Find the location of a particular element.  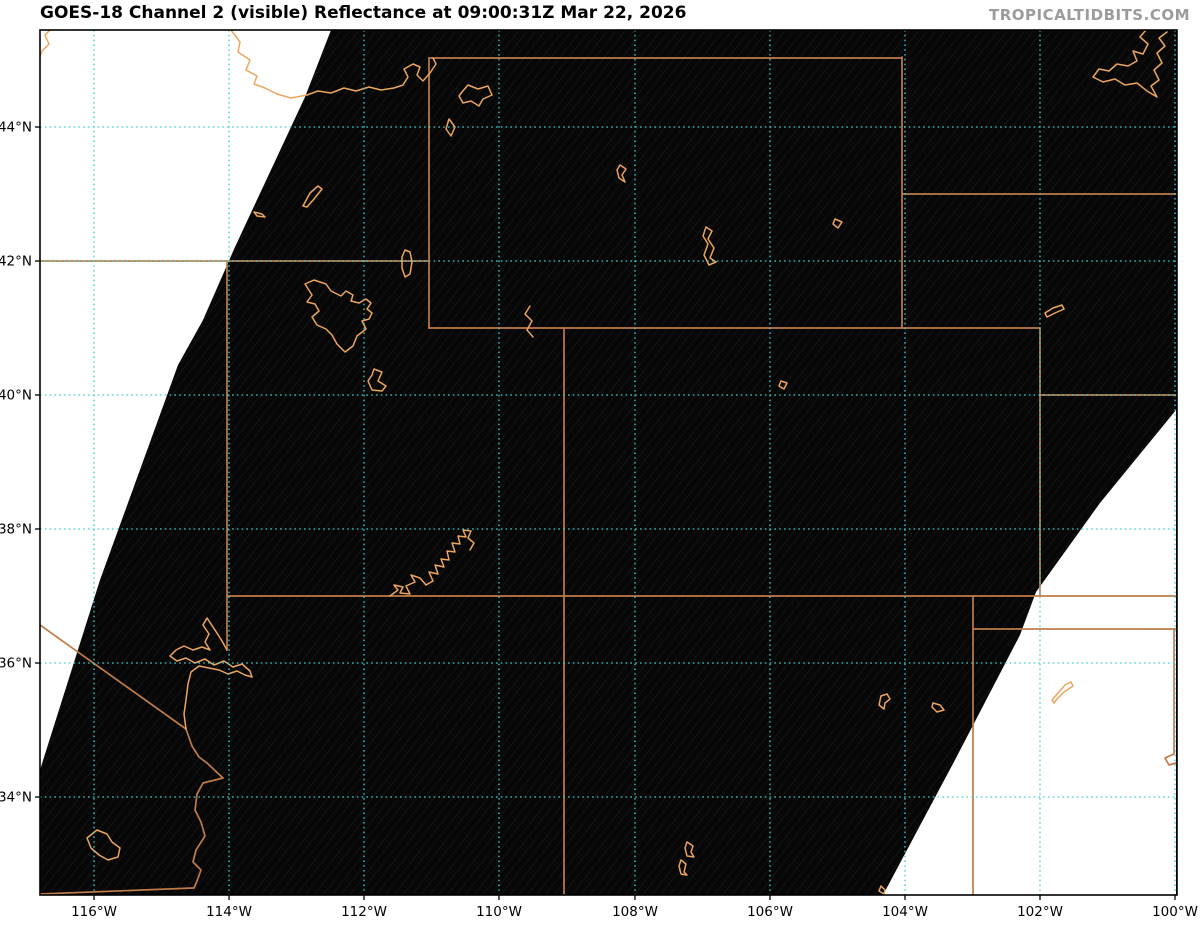

tick-label-lon-106°W: 106°W is located at coordinates (770, 912).